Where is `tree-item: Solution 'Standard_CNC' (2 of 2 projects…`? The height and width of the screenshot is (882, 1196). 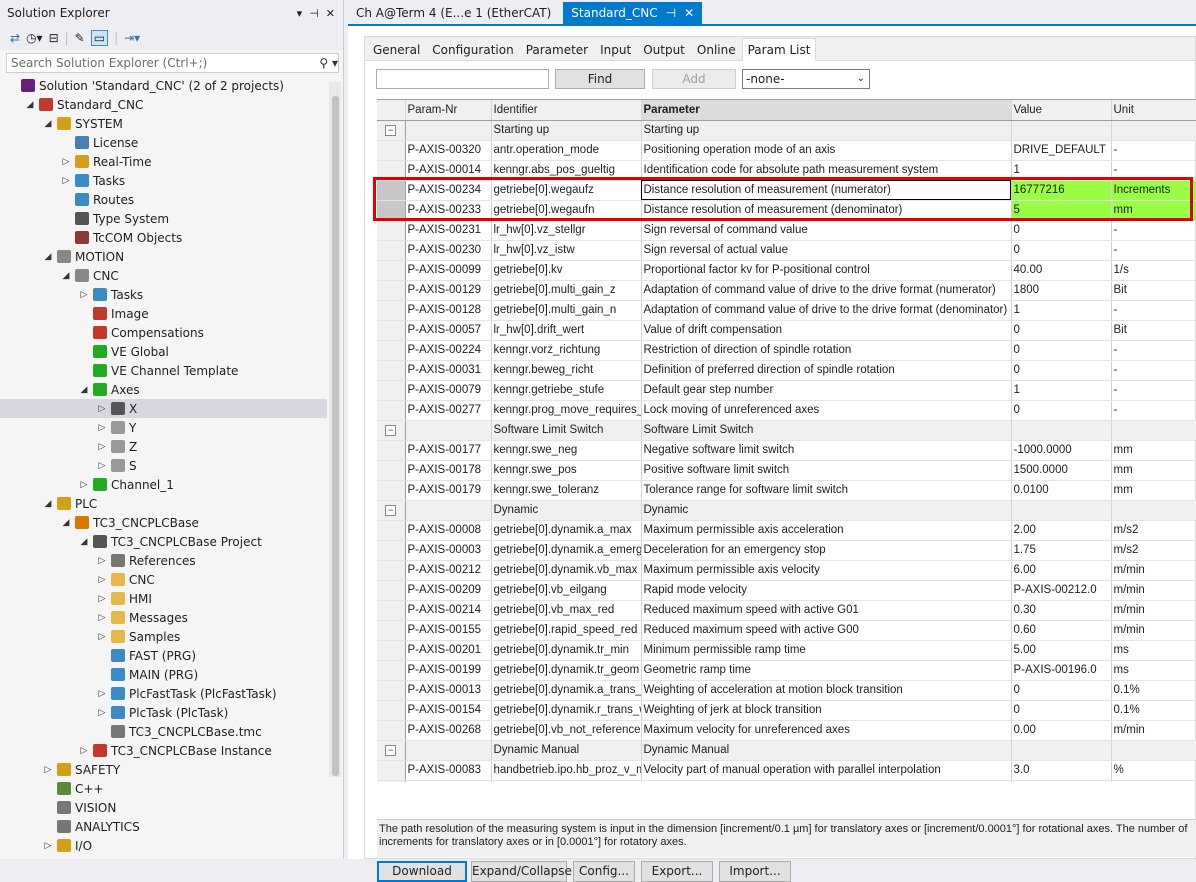
tree-item: Solution 'Standard_CNC' (2 of 2 projects… is located at coordinates (163, 85).